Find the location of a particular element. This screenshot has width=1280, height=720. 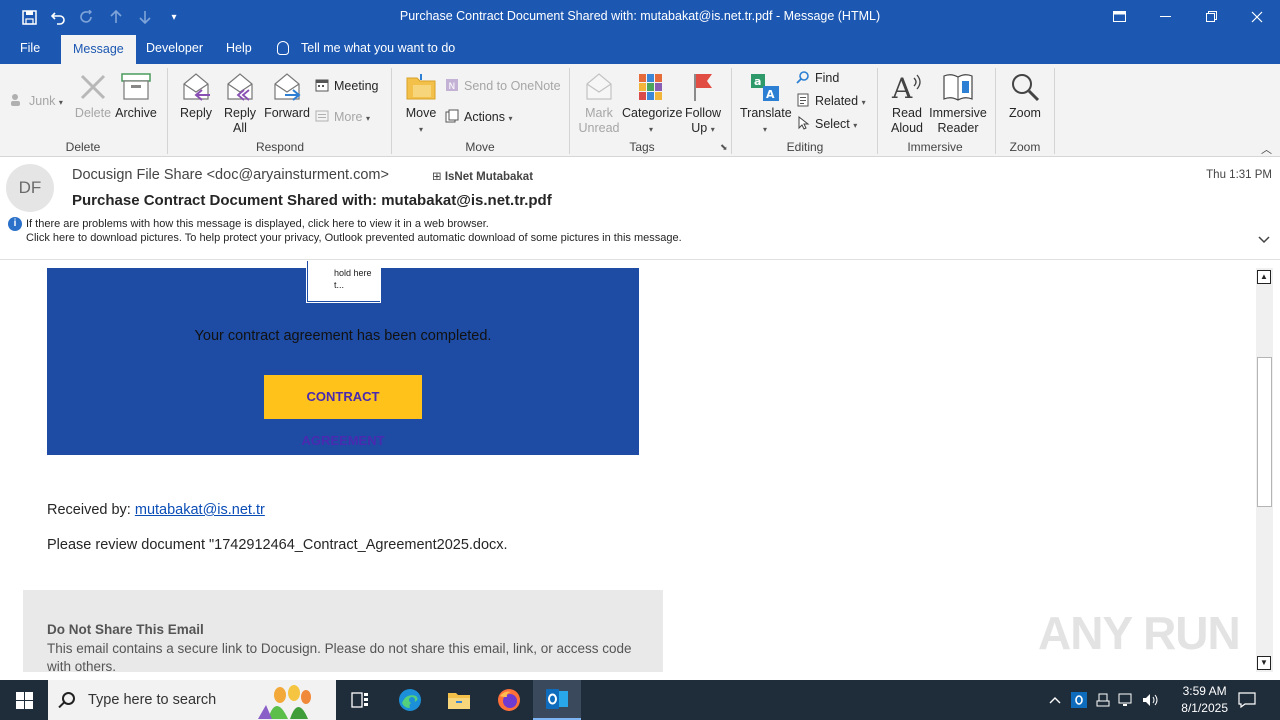

archive-button: Archive is located at coordinates (136, 96).